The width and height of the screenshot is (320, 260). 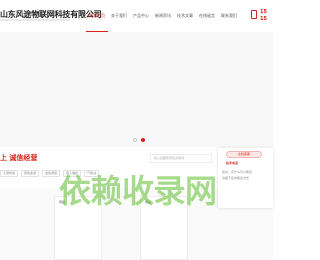 I want to click on widget-message-line: 请留下您的联系方式, so click(x=236, y=178).